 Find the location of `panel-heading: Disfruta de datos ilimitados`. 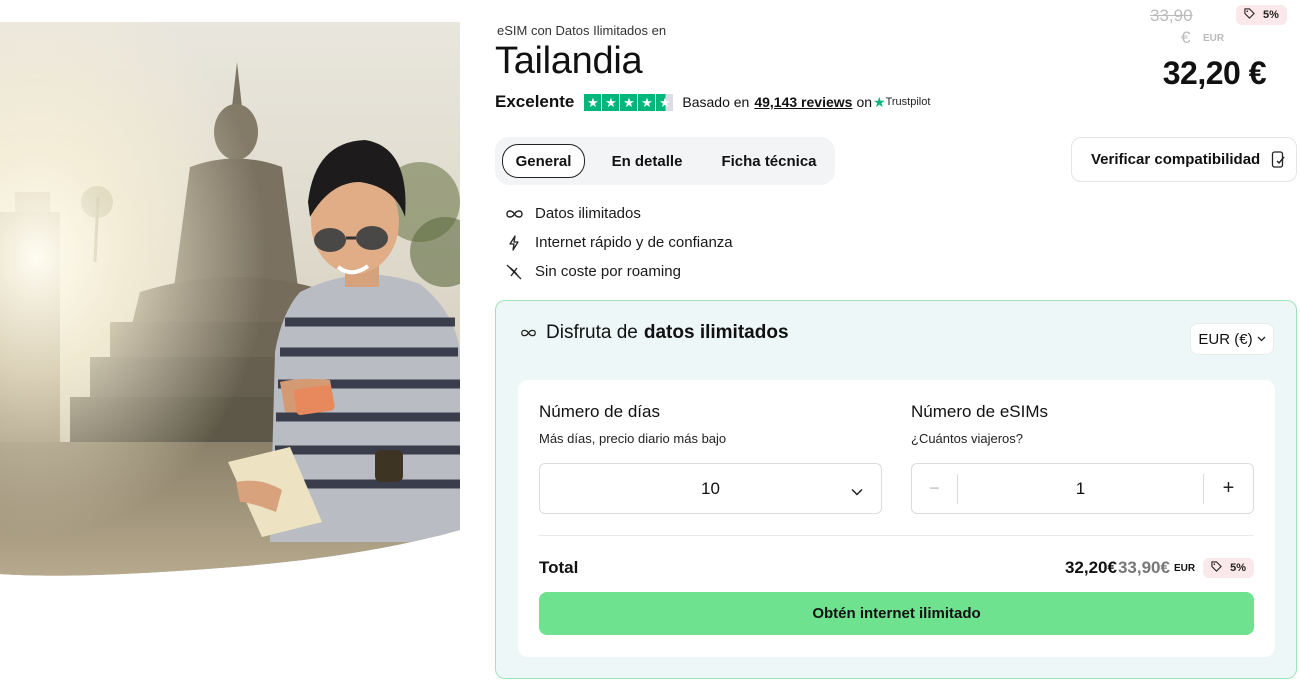

panel-heading: Disfruta de datos ilimitados is located at coordinates (654, 333).